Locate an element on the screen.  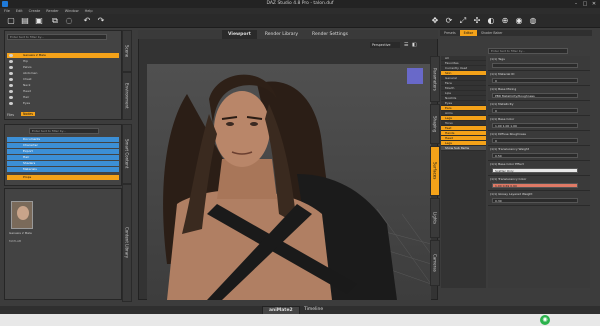
view-cube-icon is located at coordinates (415, 76).